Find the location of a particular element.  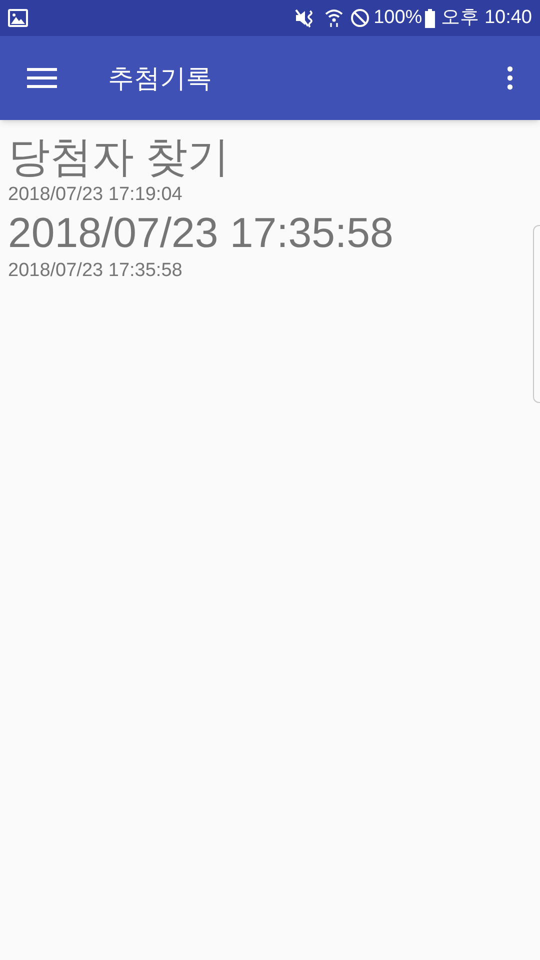

more-options-icon is located at coordinates (510, 78).